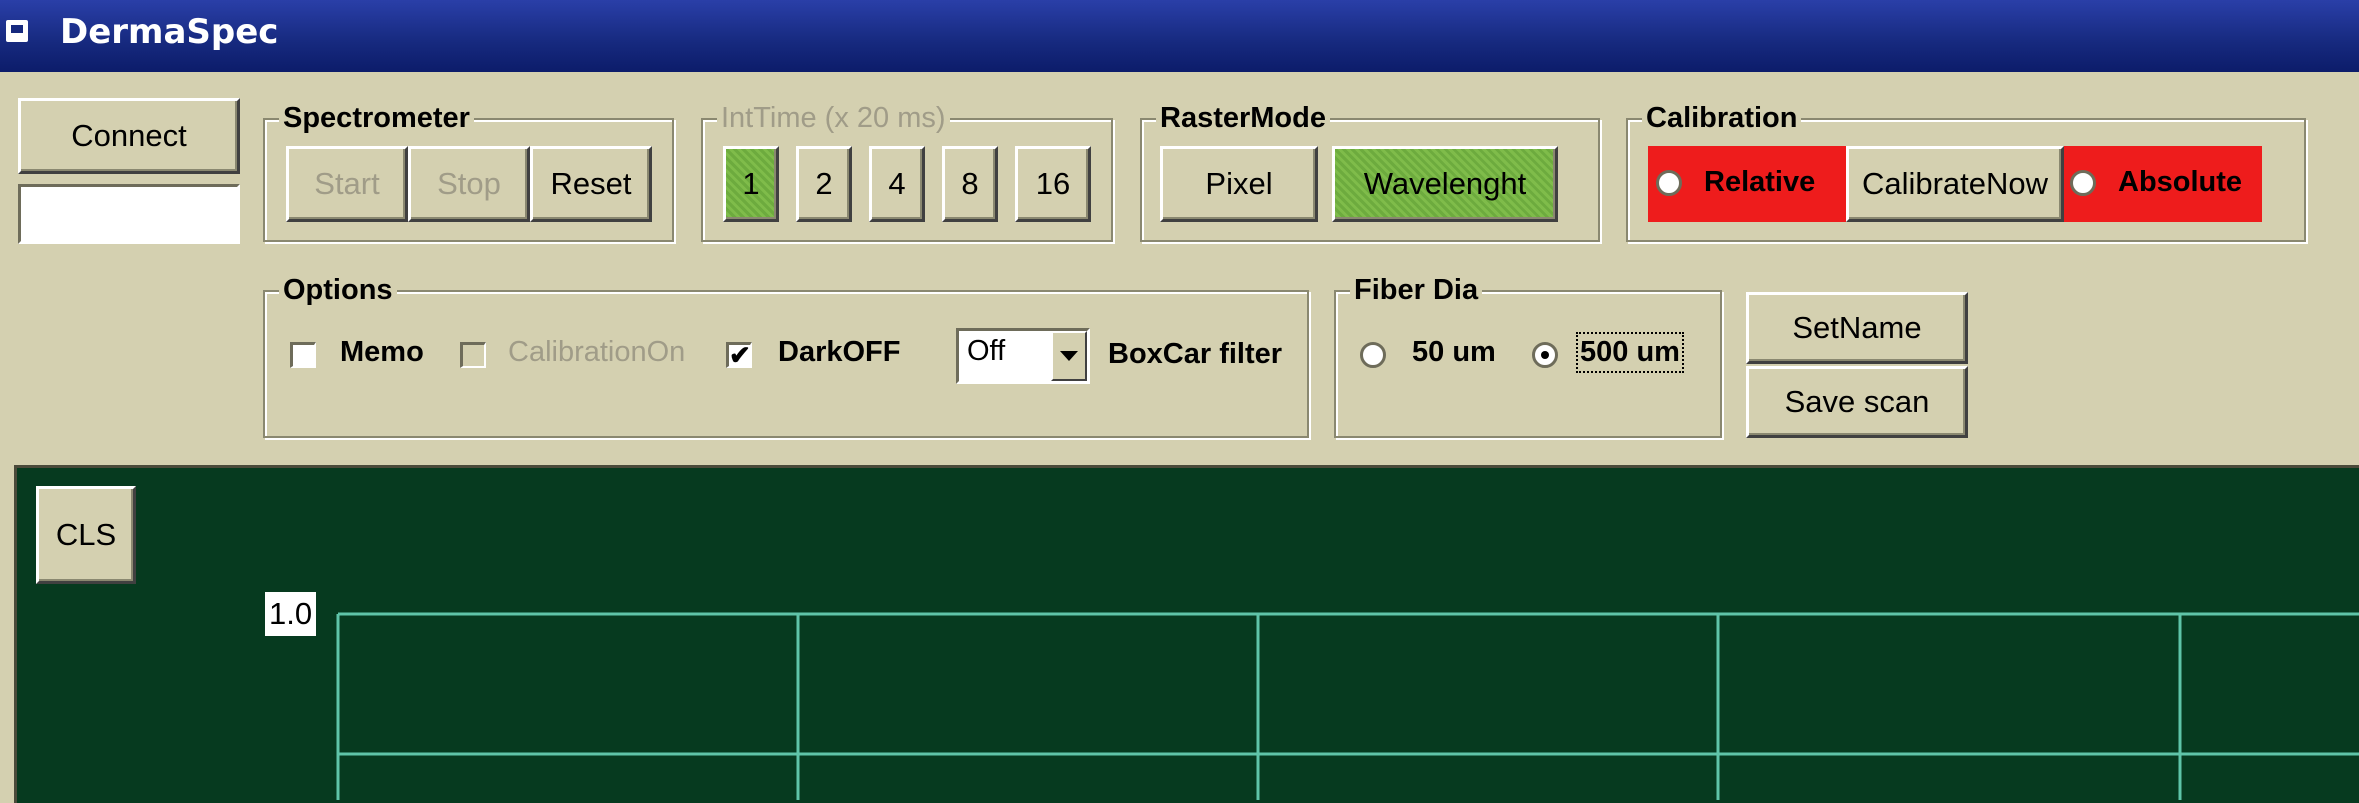  What do you see at coordinates (291, 614) in the screenshot?
I see `y-axis-top-label: 1.0` at bounding box center [291, 614].